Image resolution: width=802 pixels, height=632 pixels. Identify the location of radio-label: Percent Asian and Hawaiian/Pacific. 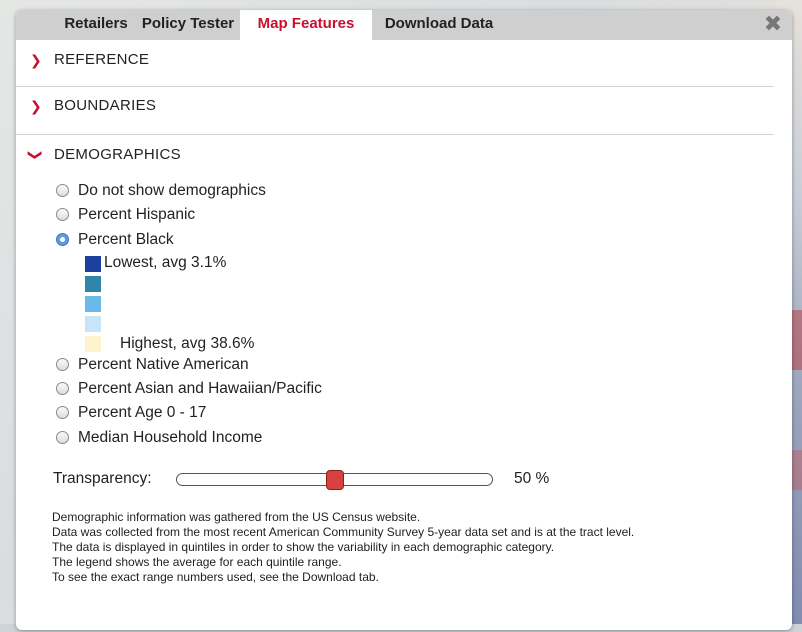
(200, 388).